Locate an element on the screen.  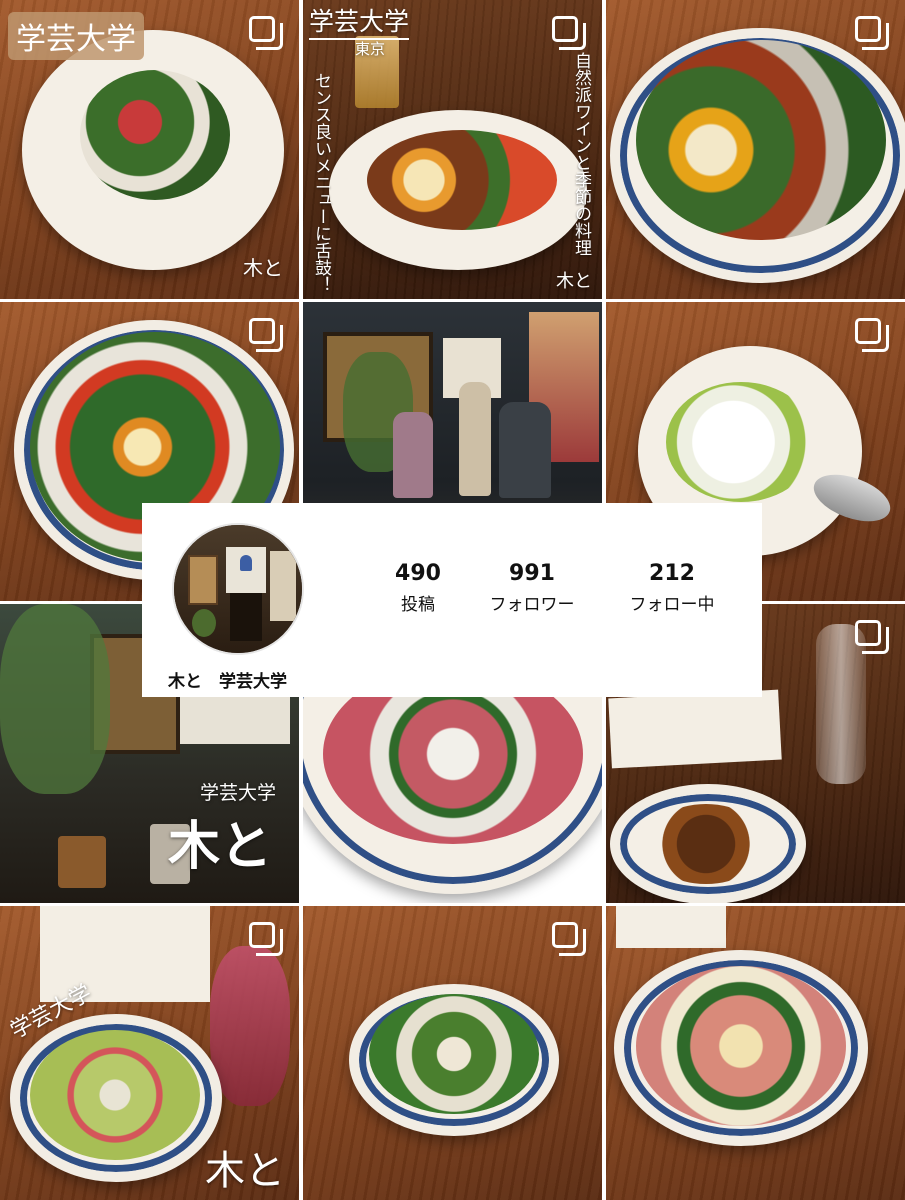
posts-stat: 490 投稿 is located at coordinates (418, 588).